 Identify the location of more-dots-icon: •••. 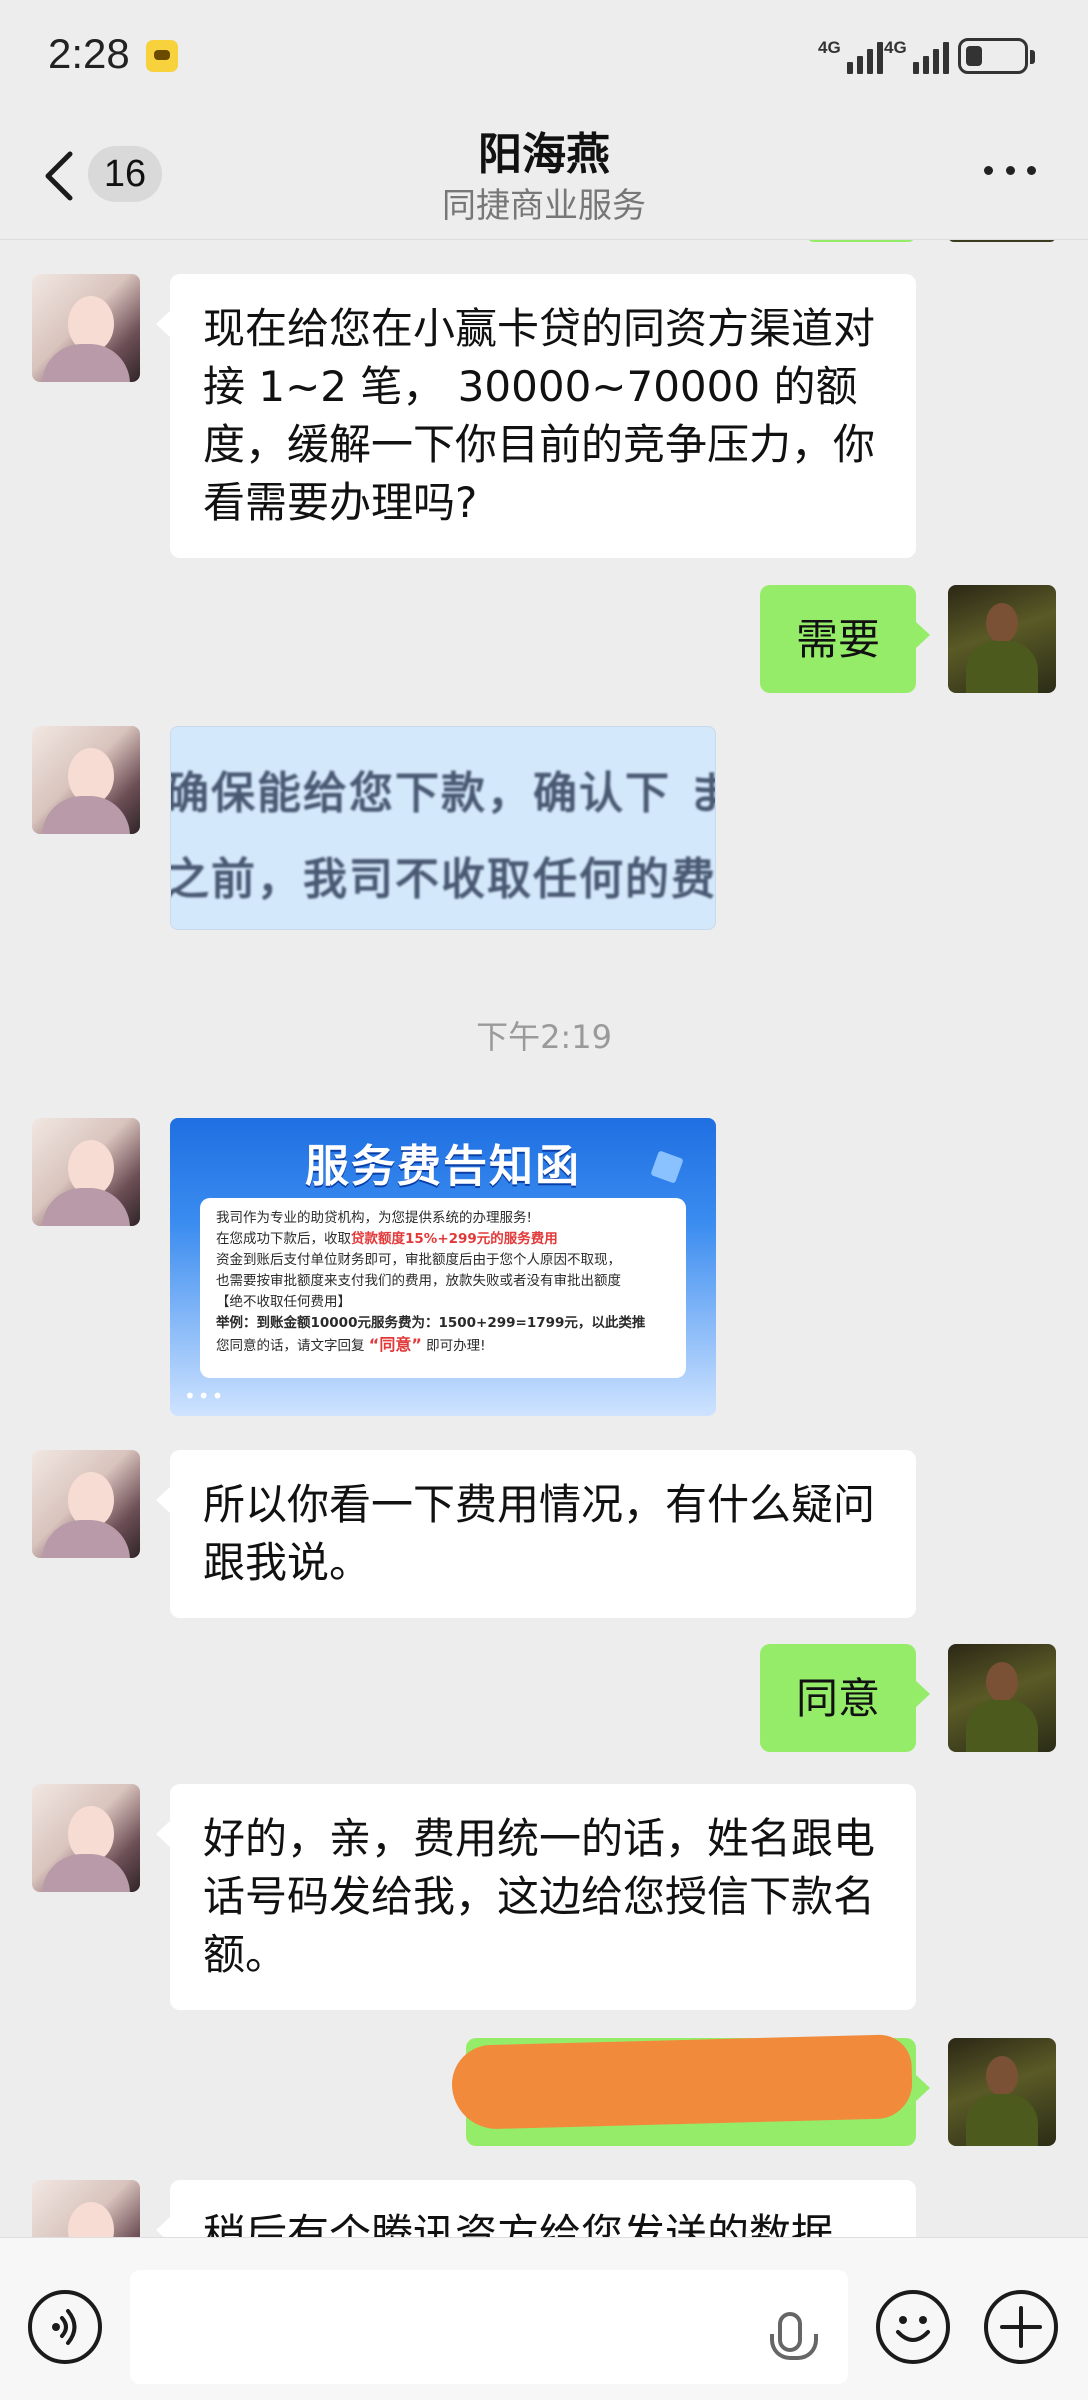
(205, 1396).